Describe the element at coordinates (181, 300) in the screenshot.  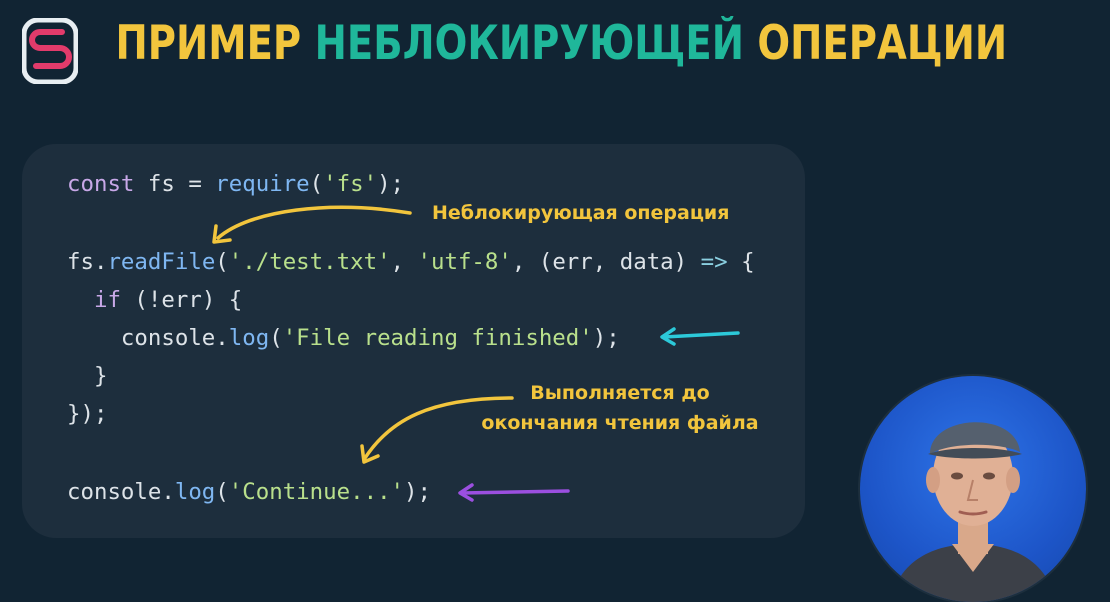
I see `code-text: (!err) {` at that location.